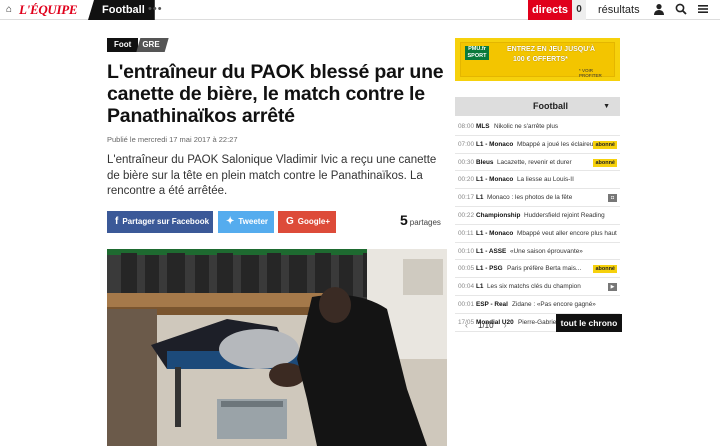 Image resolution: width=720 pixels, height=446 pixels. What do you see at coordinates (404, 220) in the screenshot?
I see `share-count-number: 5` at bounding box center [404, 220].